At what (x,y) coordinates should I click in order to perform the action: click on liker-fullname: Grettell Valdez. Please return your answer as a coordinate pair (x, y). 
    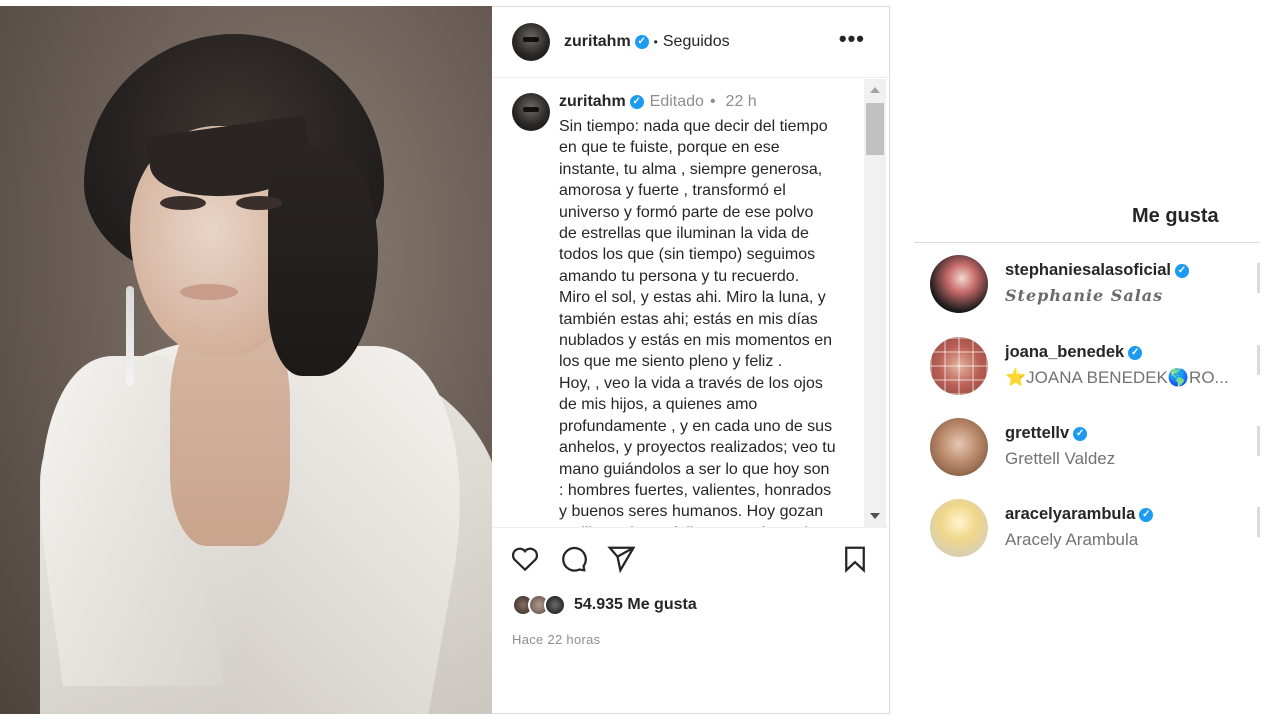
    Looking at the image, I should click on (1060, 458).